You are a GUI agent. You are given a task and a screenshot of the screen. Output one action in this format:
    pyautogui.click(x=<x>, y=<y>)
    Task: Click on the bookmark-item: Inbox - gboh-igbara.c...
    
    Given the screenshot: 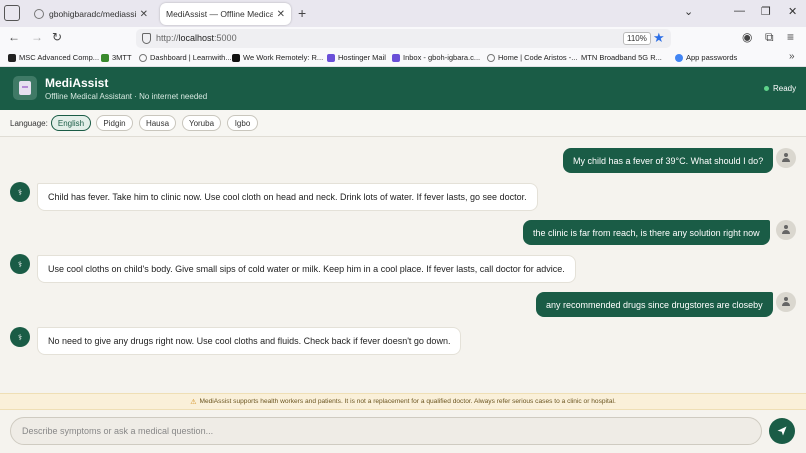 What is the action you would take?
    pyautogui.click(x=436, y=57)
    